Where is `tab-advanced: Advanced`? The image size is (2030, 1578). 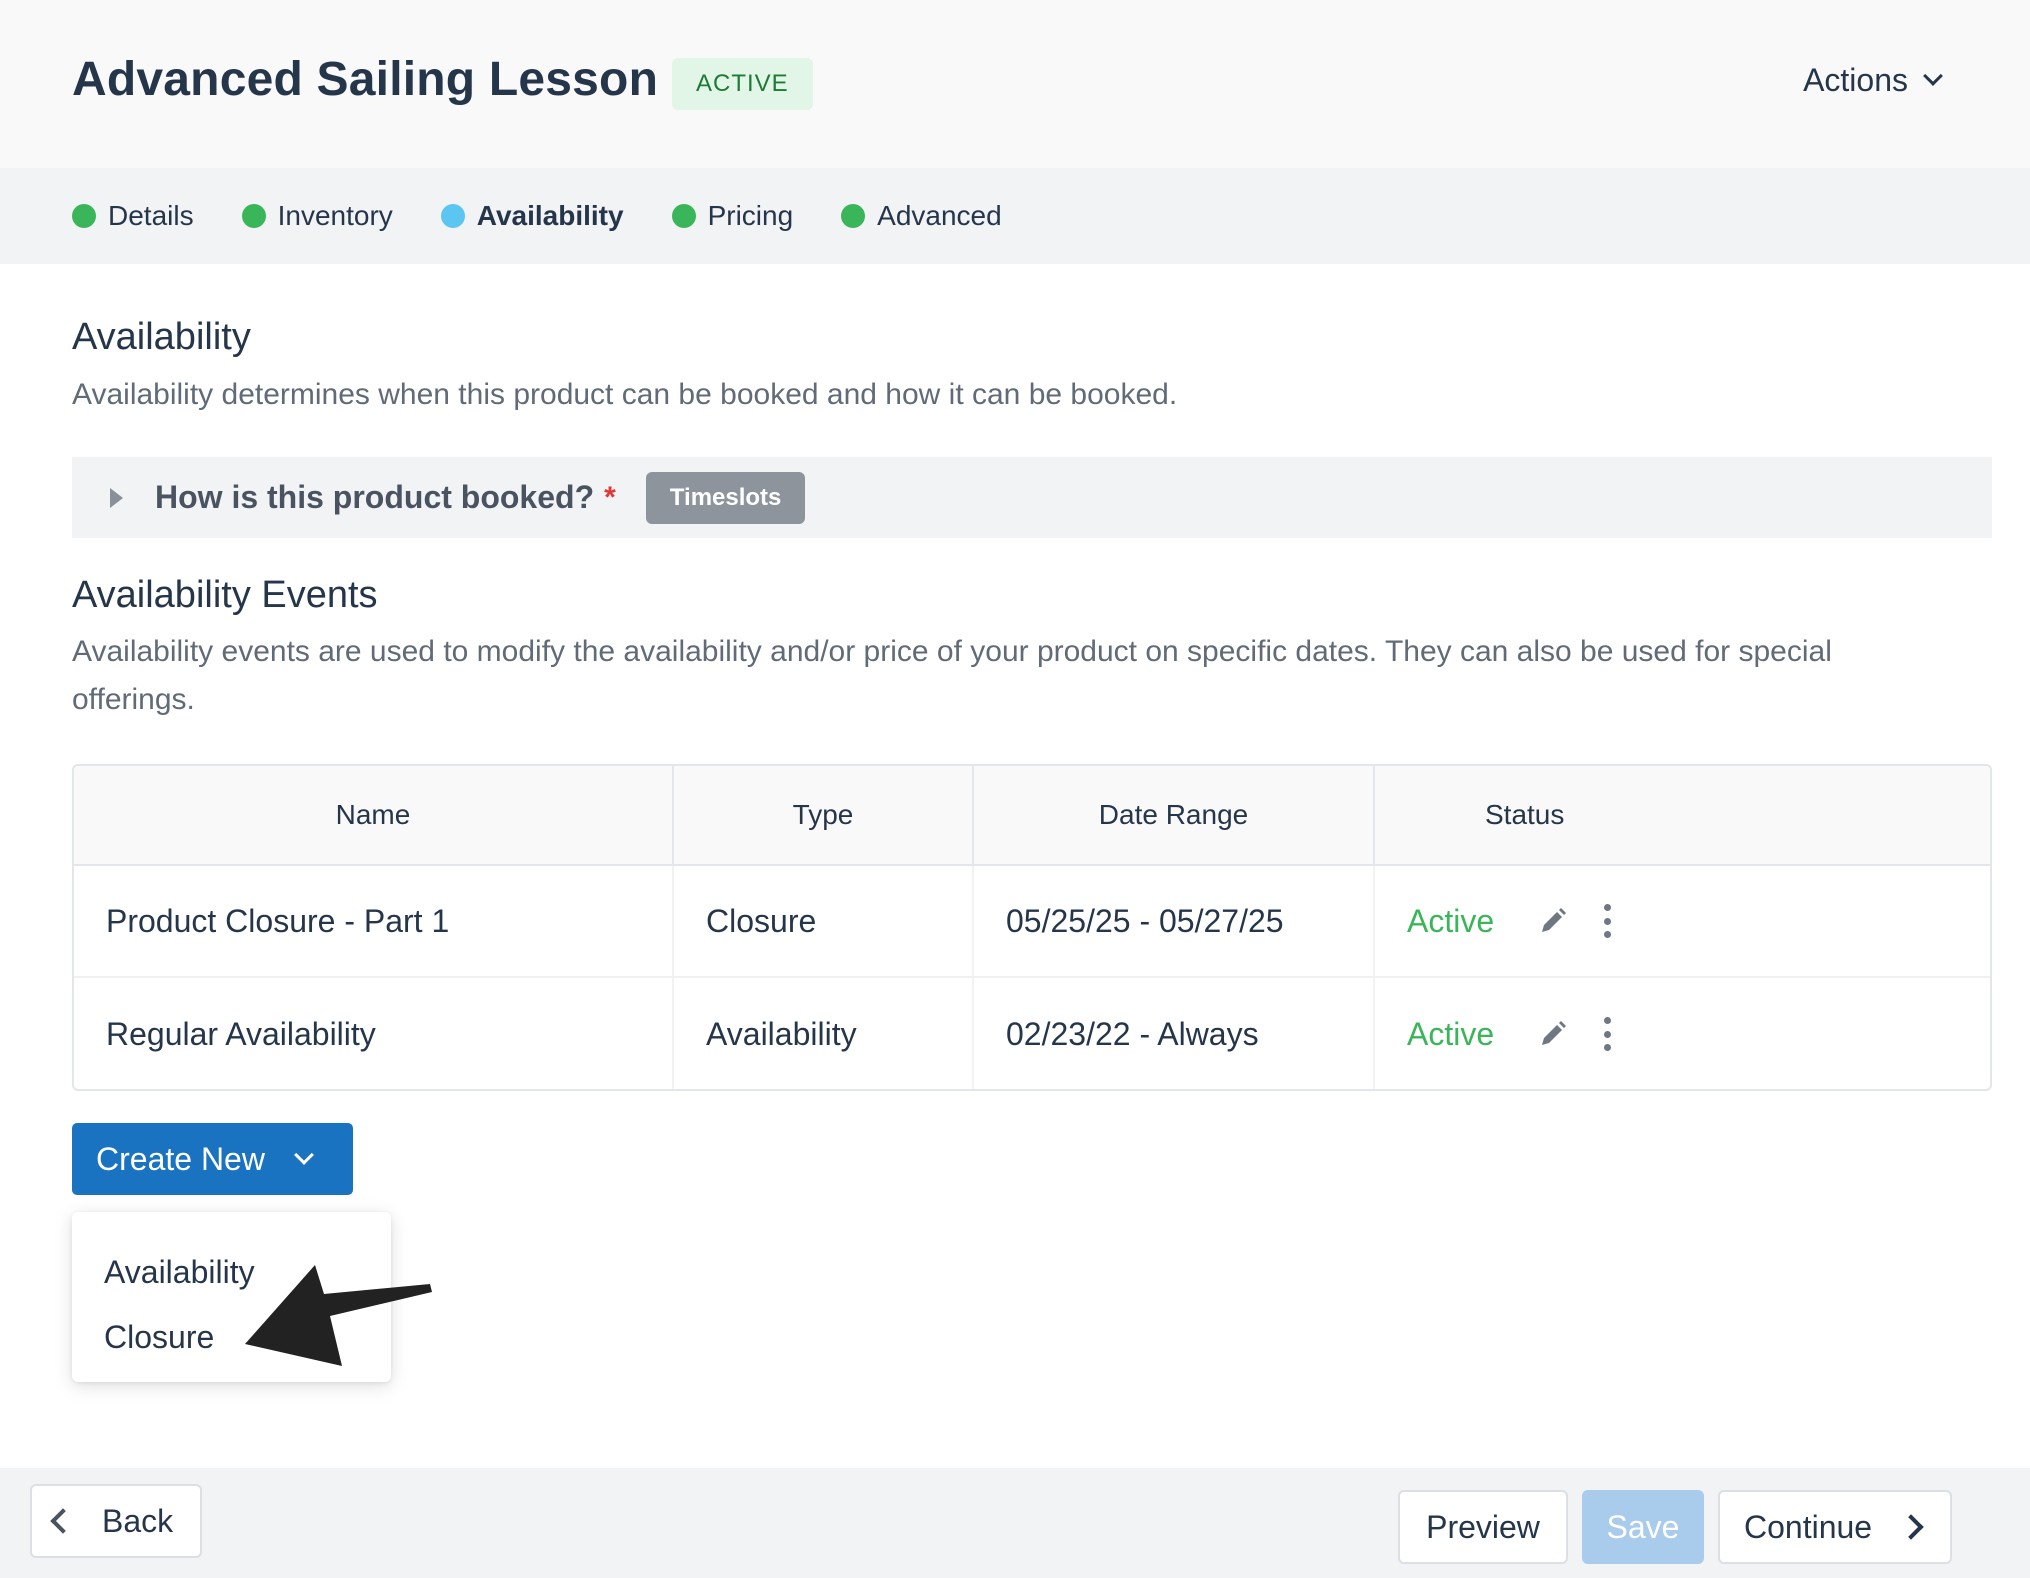
tab-advanced: Advanced is located at coordinates (921, 216).